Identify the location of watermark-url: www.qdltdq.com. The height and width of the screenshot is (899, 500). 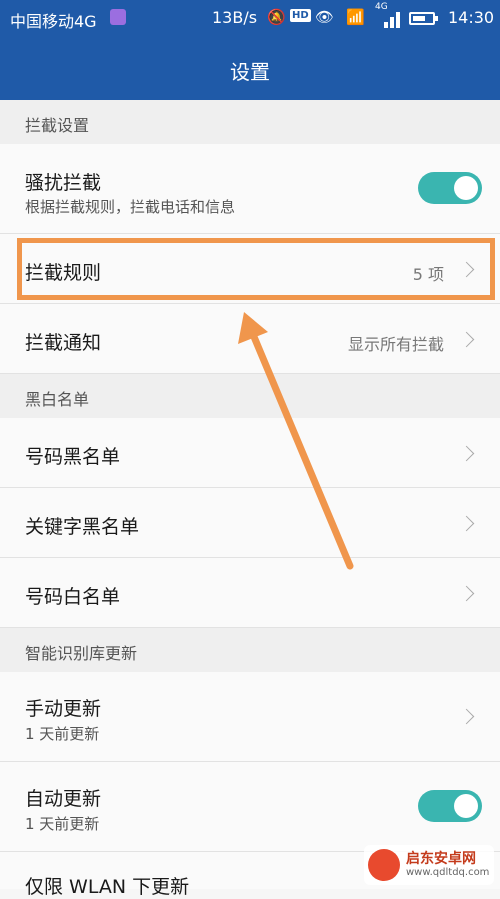
(448, 872).